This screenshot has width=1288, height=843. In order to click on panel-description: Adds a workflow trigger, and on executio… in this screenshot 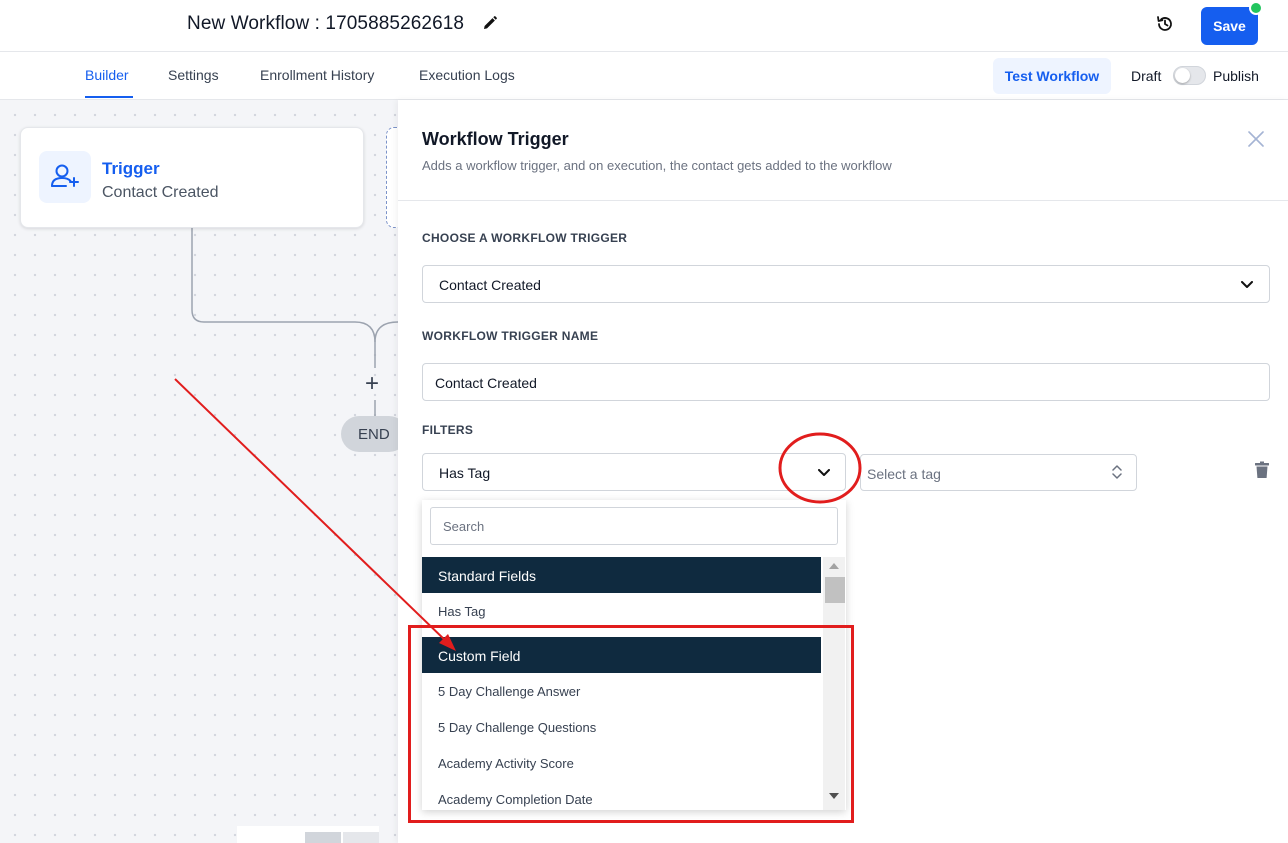, I will do `click(657, 165)`.